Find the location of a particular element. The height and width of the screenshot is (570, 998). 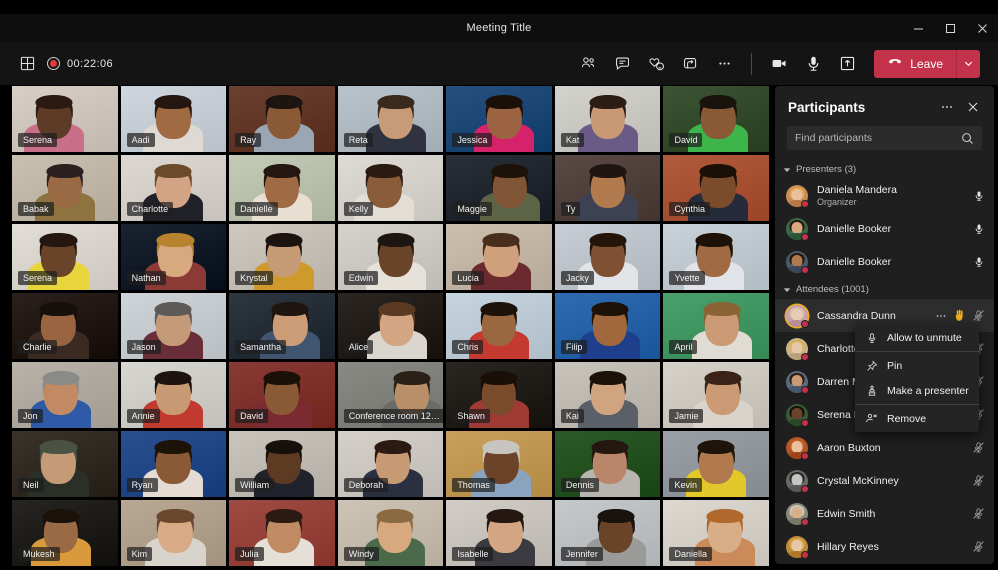

video-tile-name: Yvette is located at coordinates (687, 278).